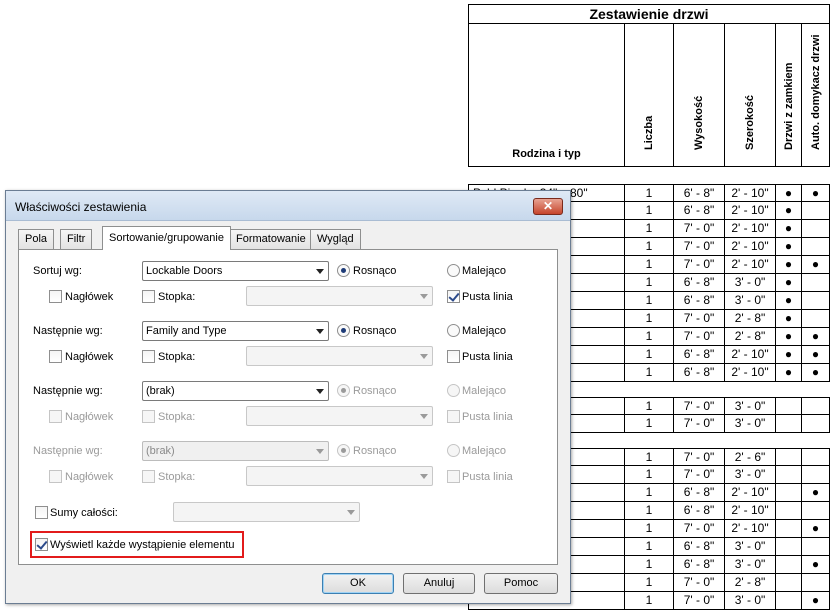 This screenshot has width=832, height=615. I want to click on then-by-value-3: (brak), so click(160, 451).